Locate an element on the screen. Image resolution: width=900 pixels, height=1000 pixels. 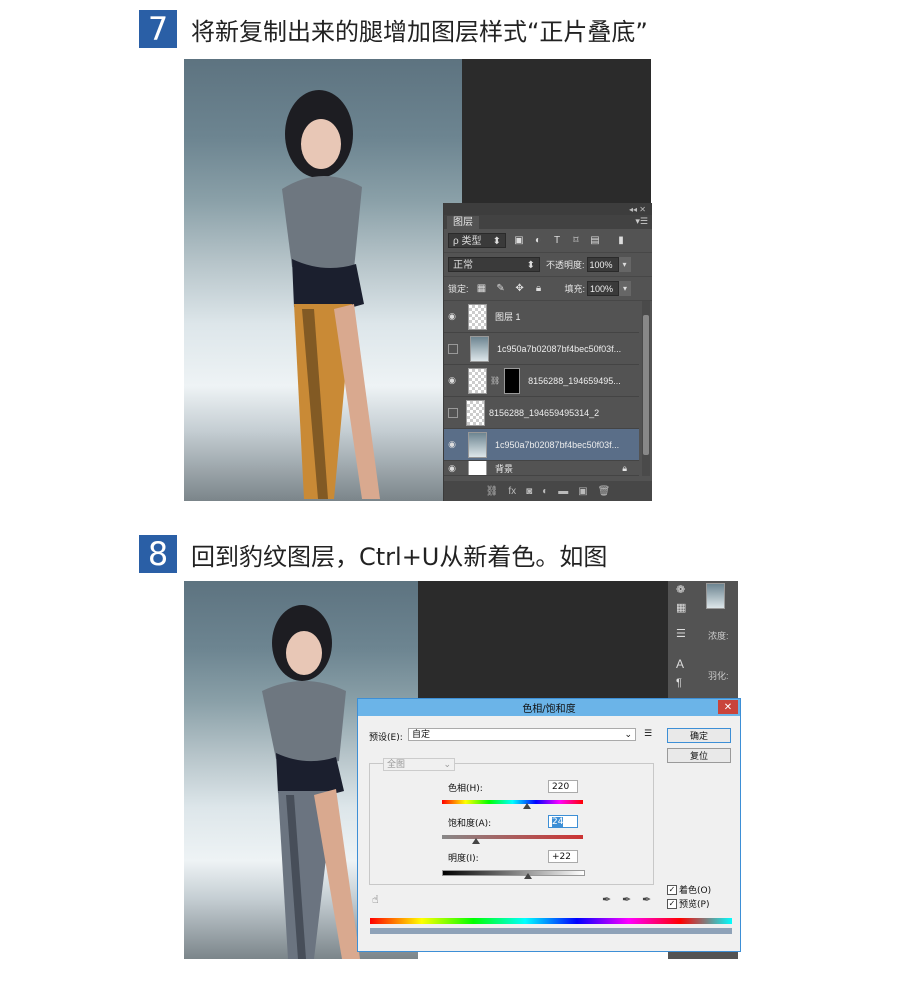
lock-transparency-icon: ▦ is located at coordinates (482, 288).